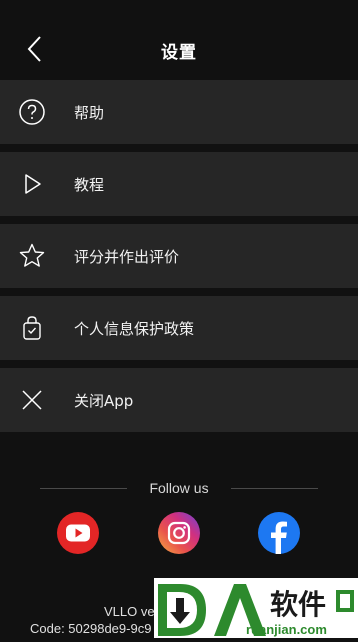  Describe the element at coordinates (32, 400) in the screenshot. I see `close-icon` at that location.